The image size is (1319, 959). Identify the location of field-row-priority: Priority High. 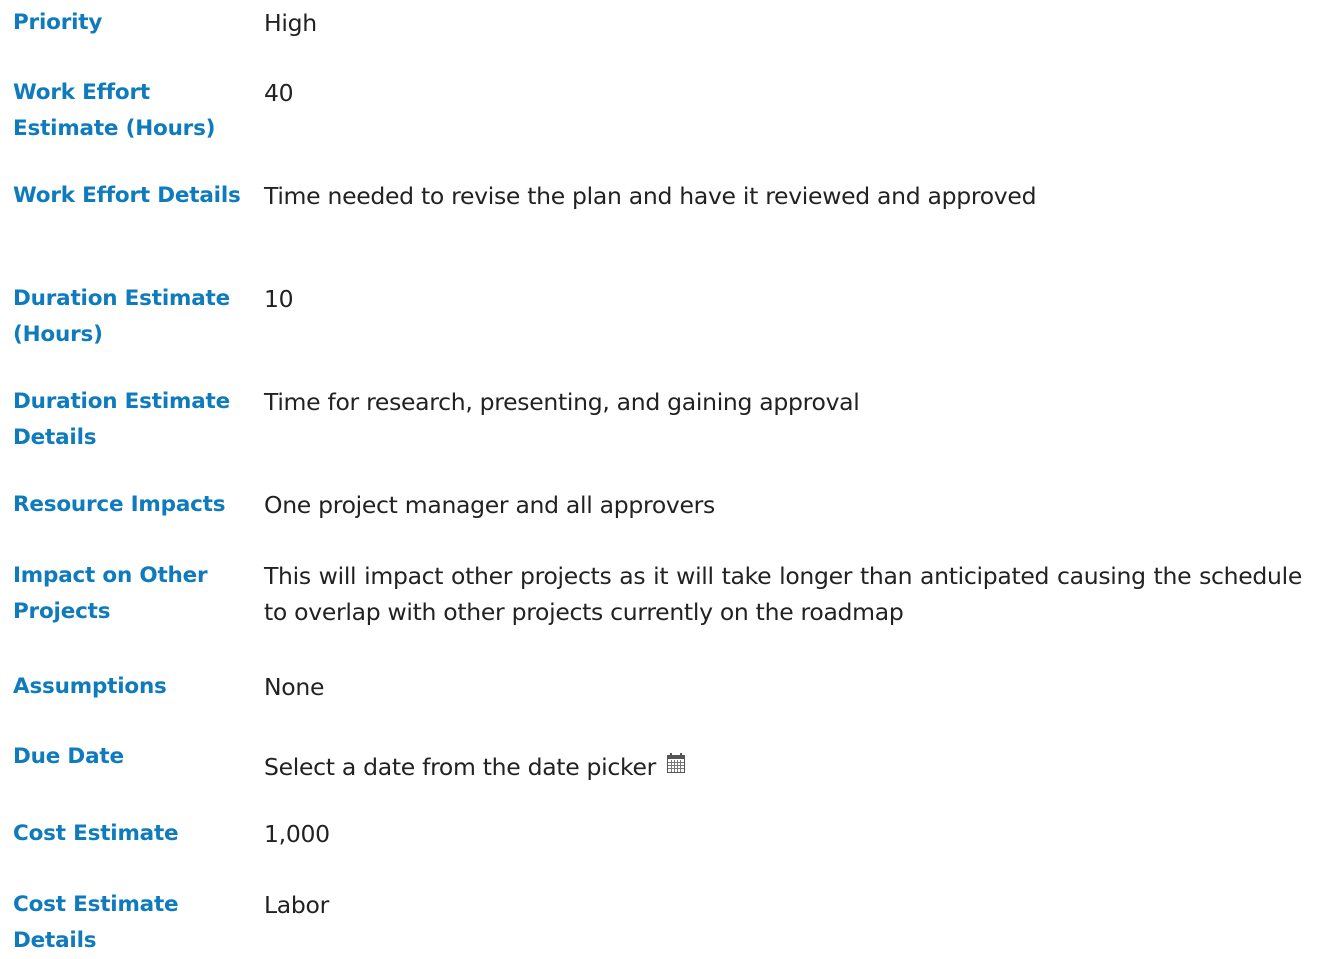
(658, 23).